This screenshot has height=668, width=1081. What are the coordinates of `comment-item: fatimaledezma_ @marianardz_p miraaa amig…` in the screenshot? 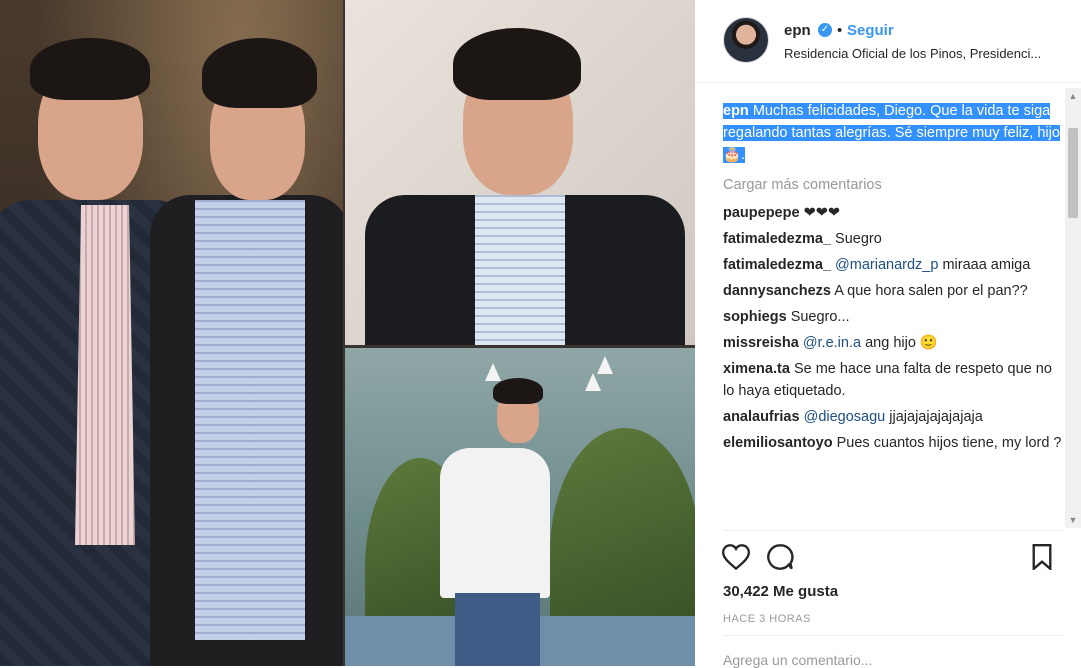 It's located at (893, 265).